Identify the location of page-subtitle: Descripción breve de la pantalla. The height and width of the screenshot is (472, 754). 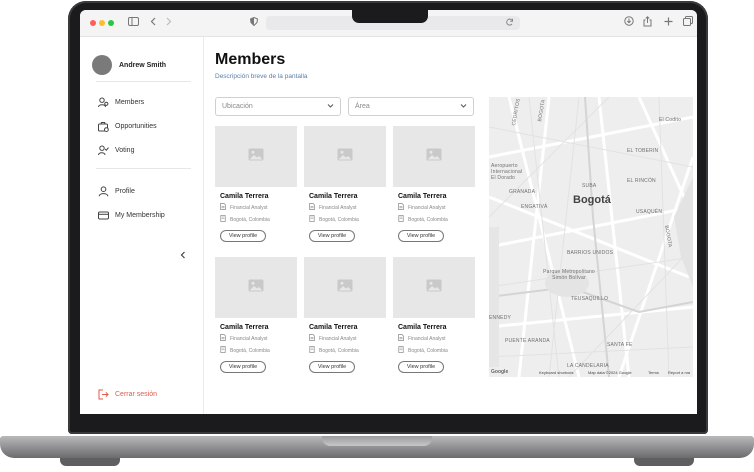
(261, 76).